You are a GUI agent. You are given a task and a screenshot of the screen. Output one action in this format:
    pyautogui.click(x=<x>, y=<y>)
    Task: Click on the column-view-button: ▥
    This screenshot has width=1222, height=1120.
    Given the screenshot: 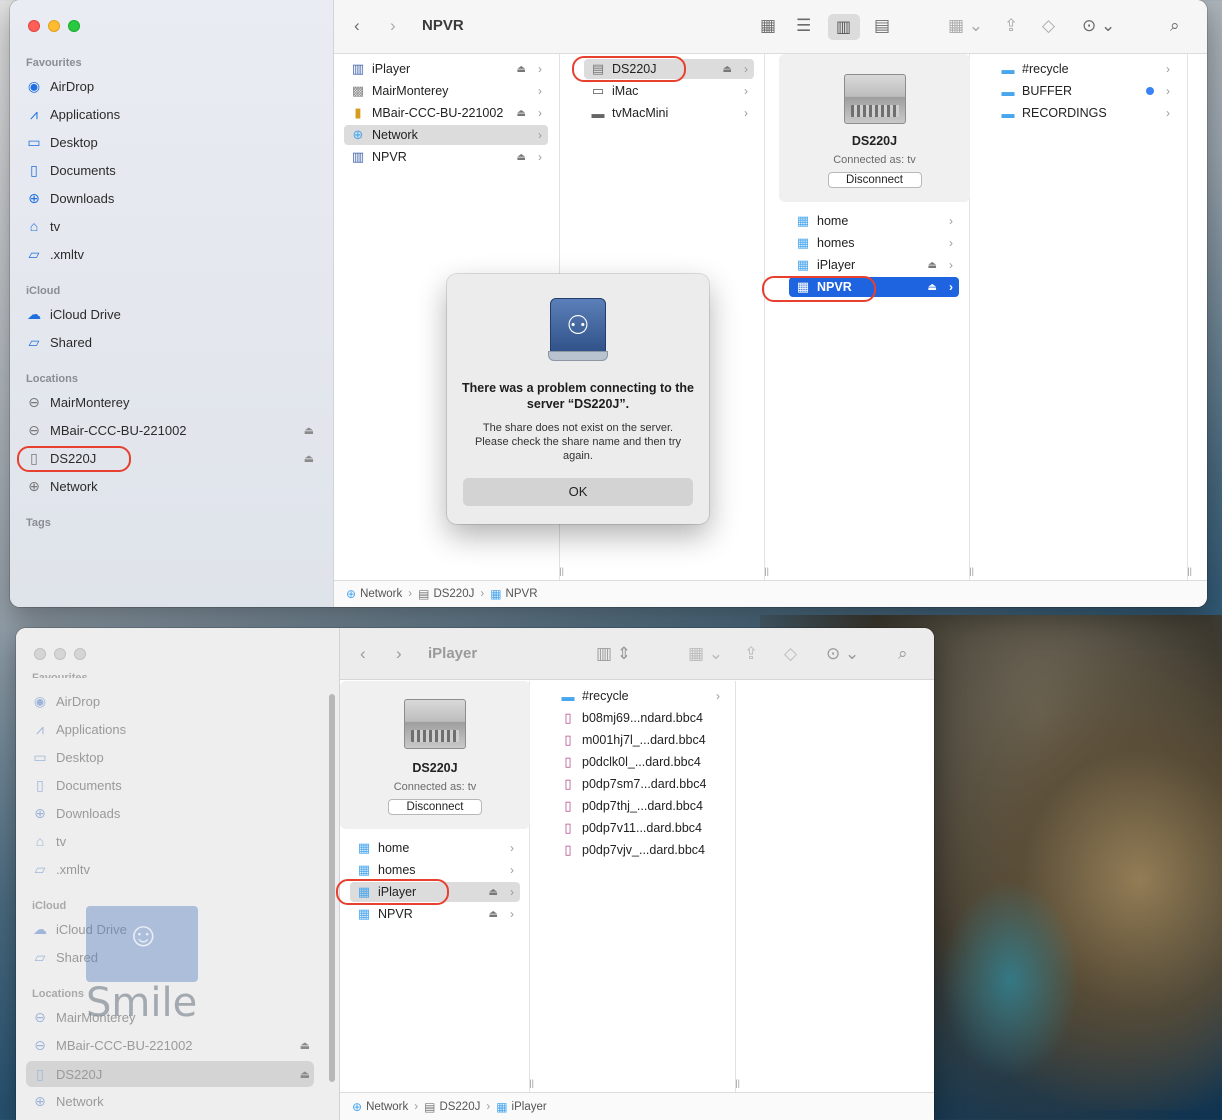 What is the action you would take?
    pyautogui.click(x=844, y=27)
    